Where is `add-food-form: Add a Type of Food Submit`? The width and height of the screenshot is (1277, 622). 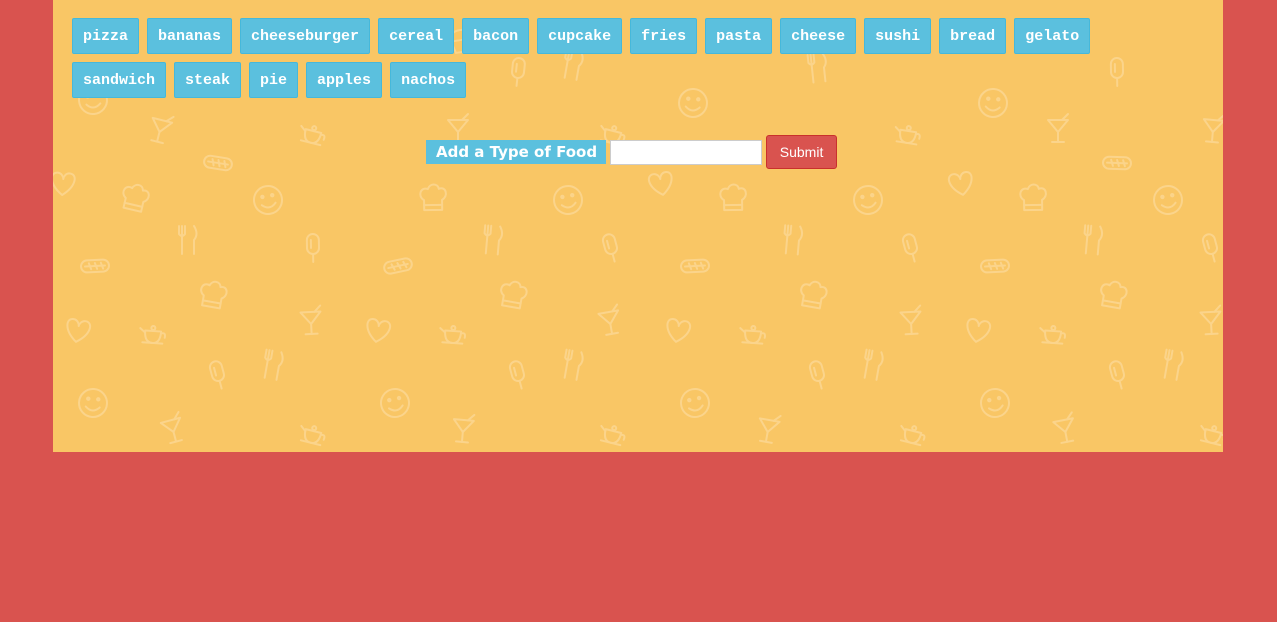
add-food-form: Add a Type of Food Submit is located at coordinates (632, 152).